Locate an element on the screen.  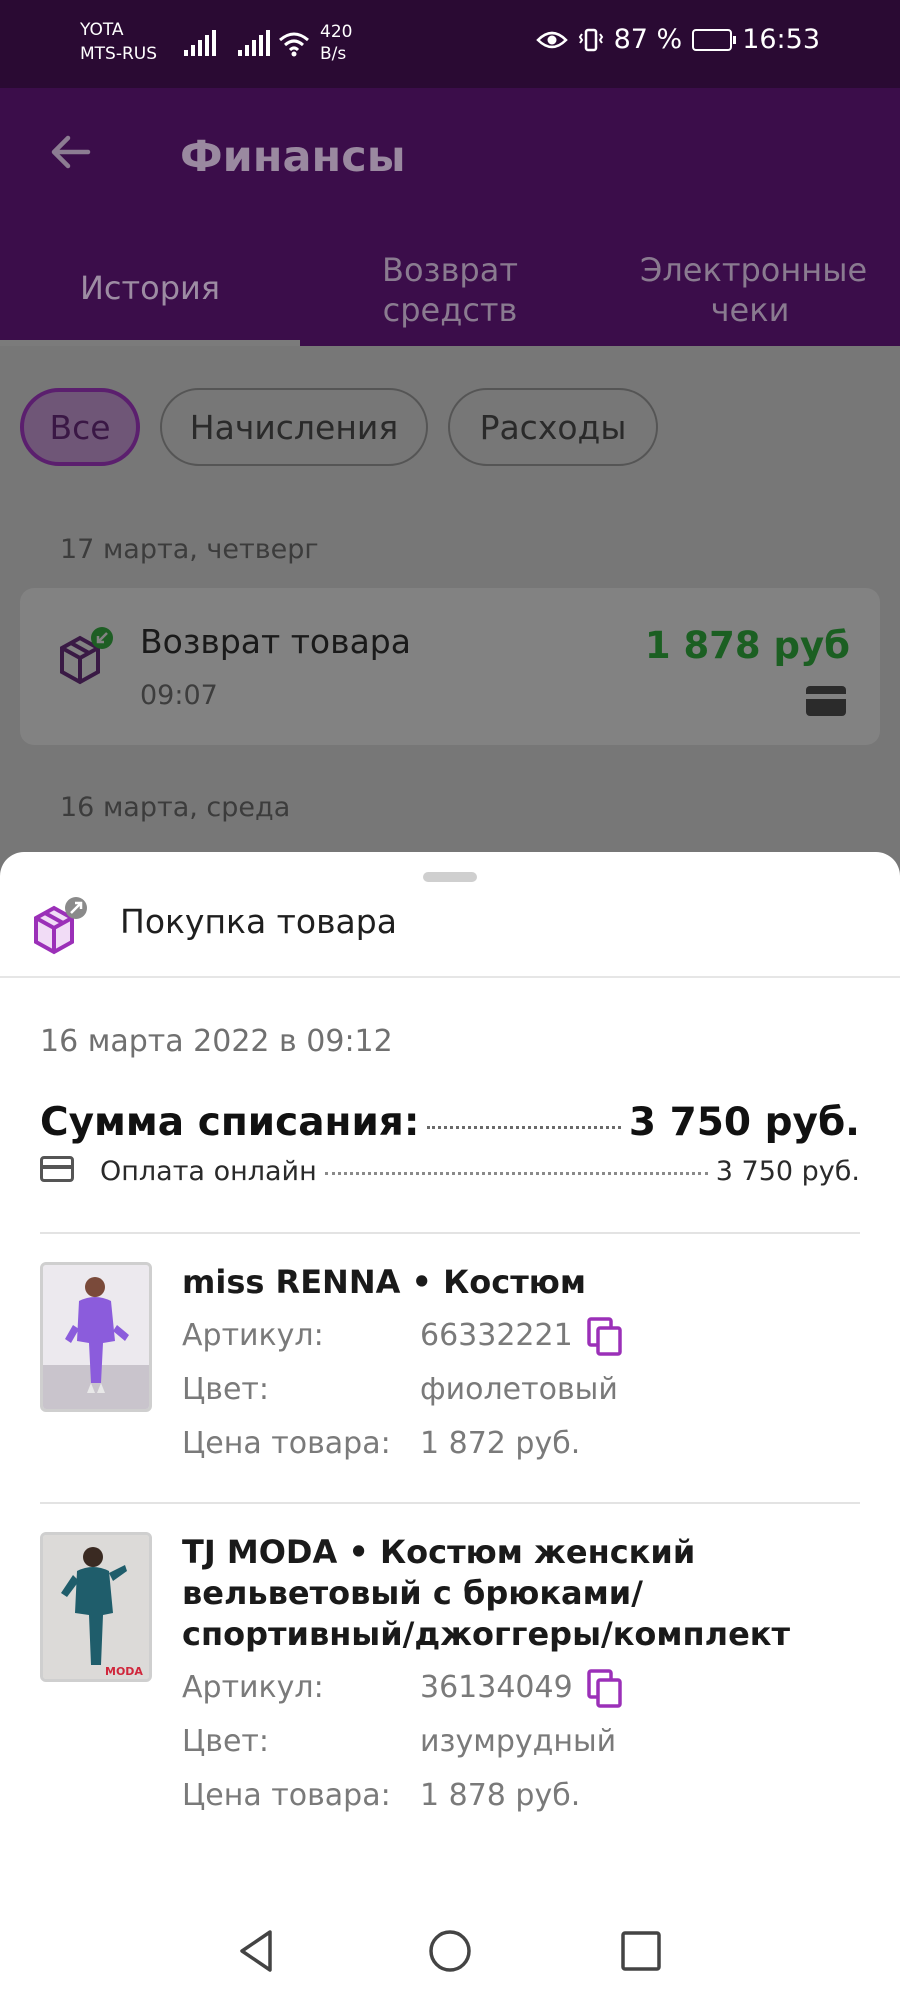
tab-refunds: Возврат средств is located at coordinates (450, 290).